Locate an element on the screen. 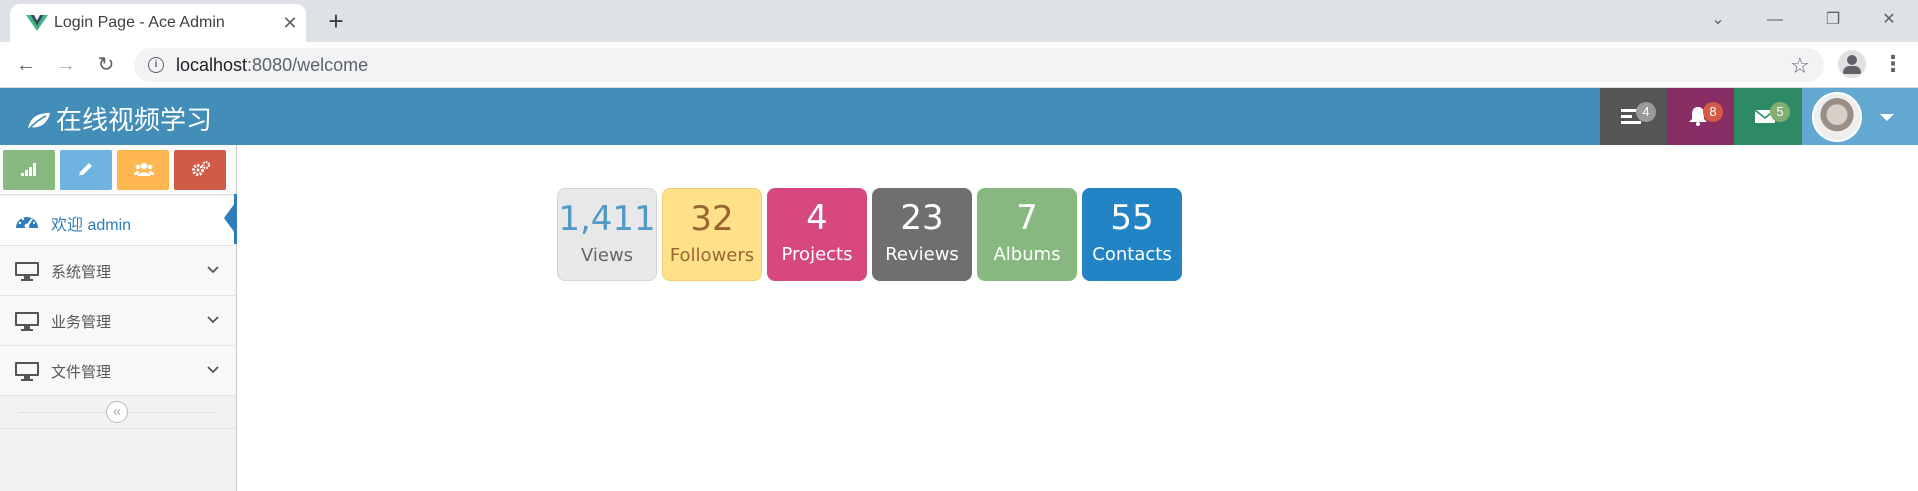 The image size is (1918, 491). brand: 在线视频学习 is located at coordinates (119, 118).